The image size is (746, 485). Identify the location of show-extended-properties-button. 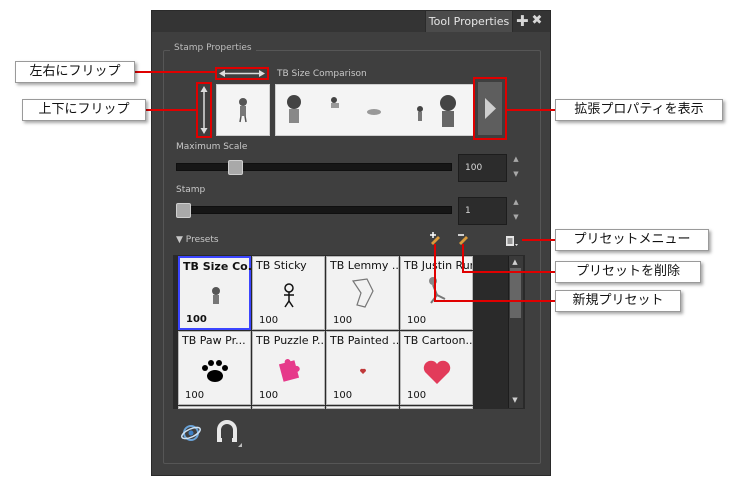
(490, 108).